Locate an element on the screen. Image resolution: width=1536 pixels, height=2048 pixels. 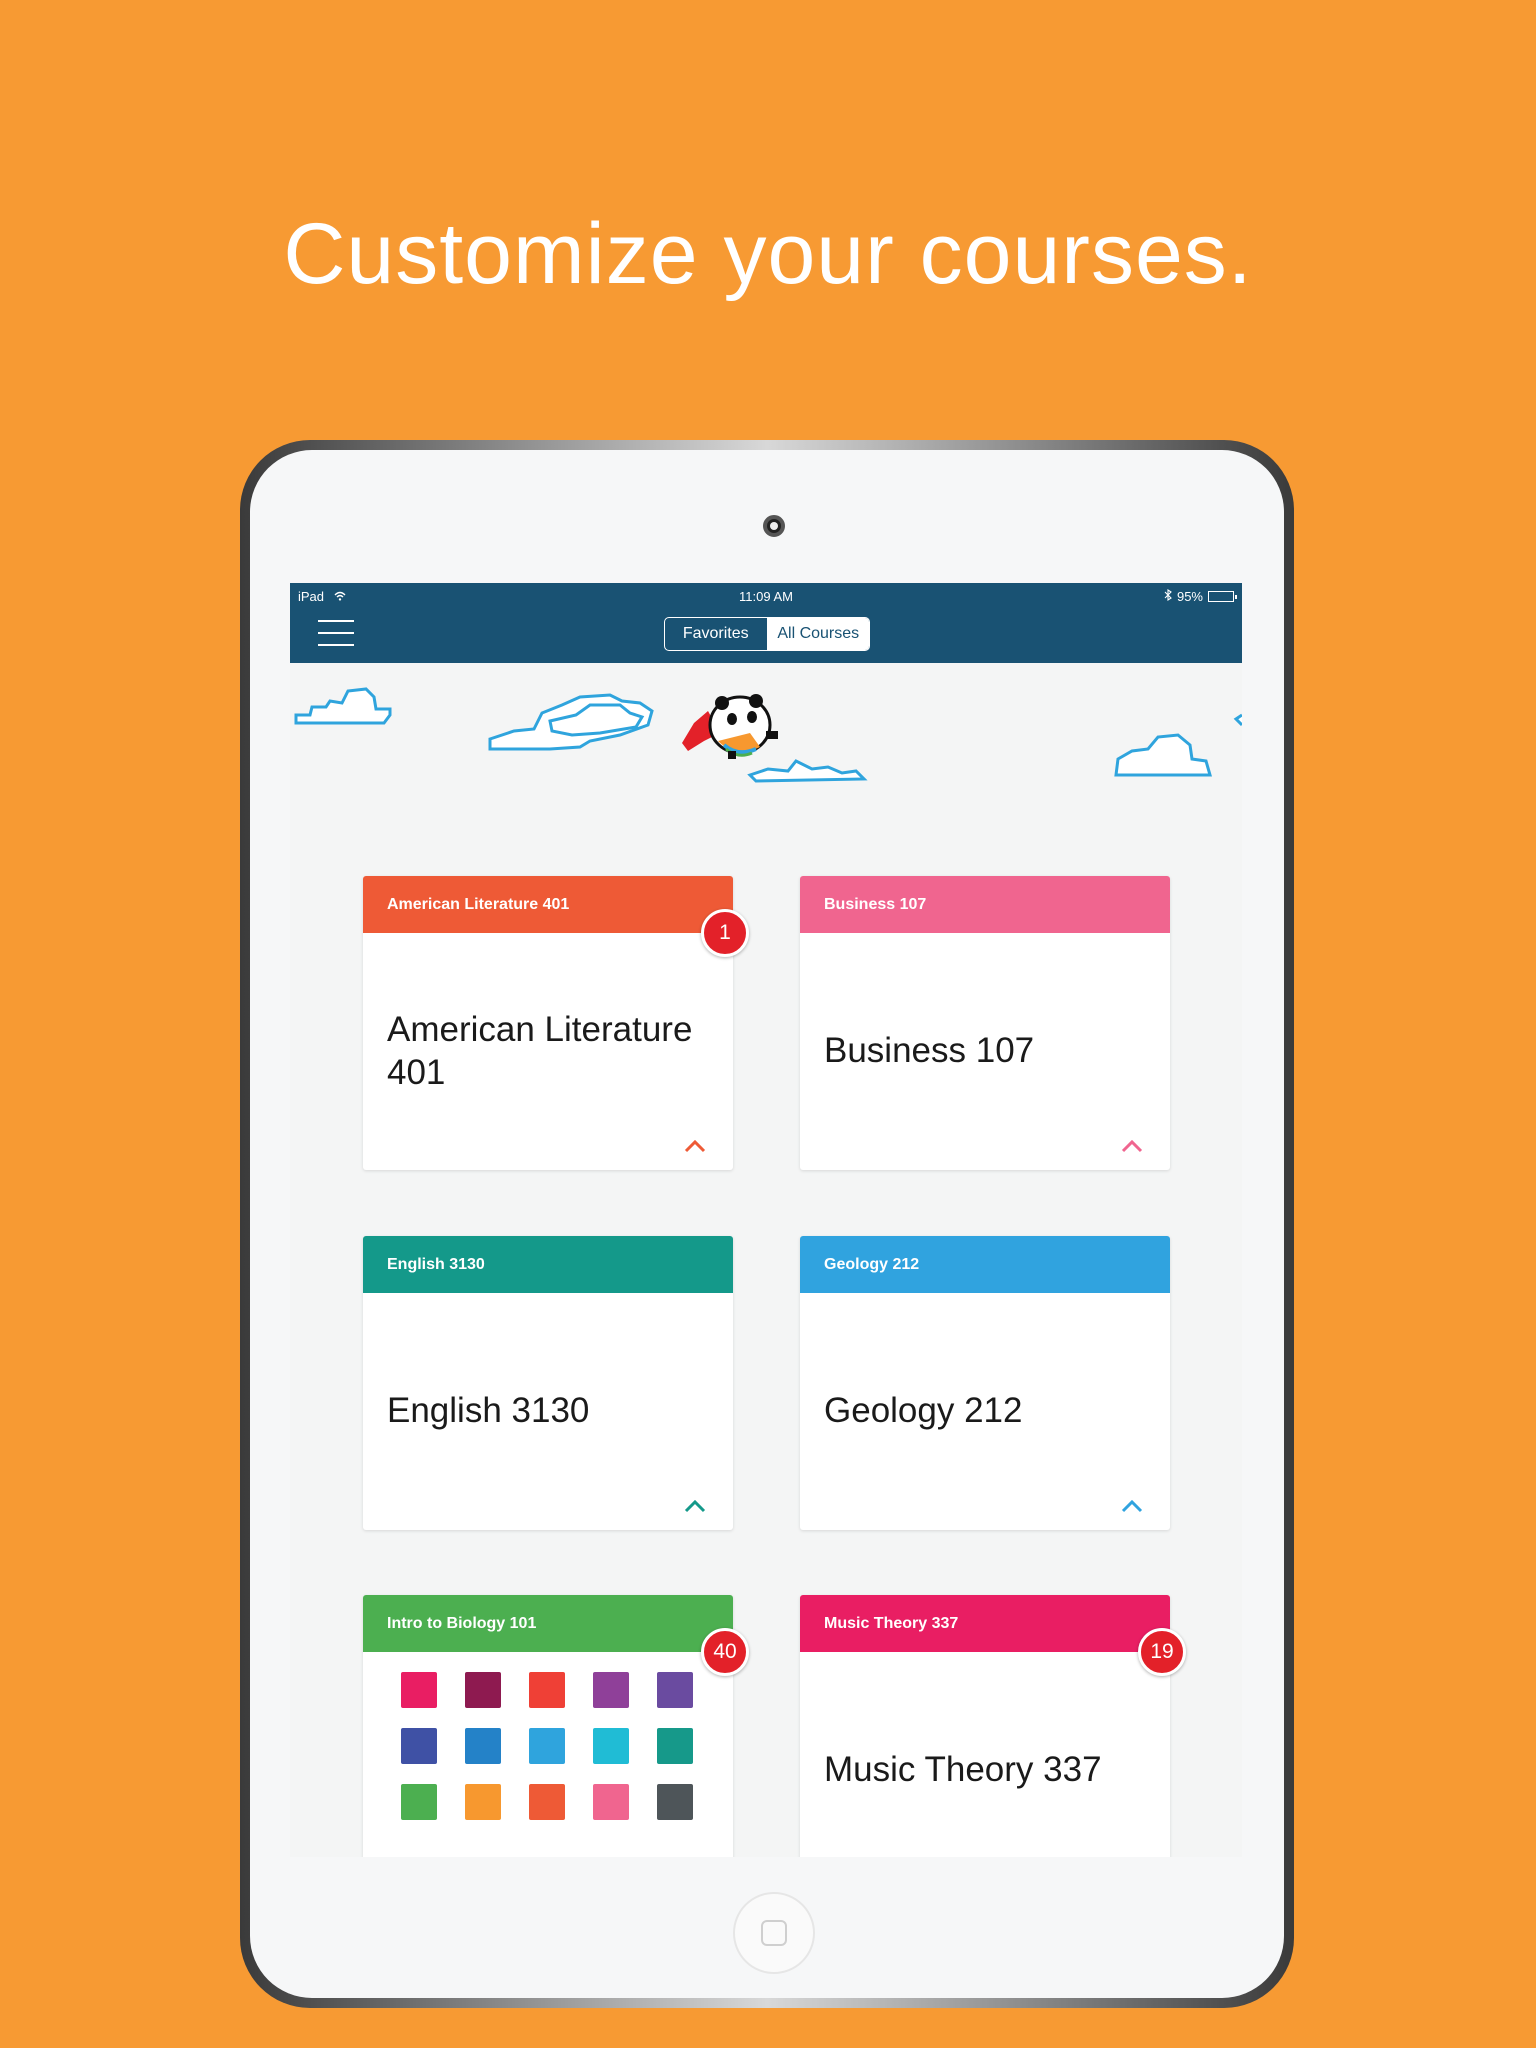
course-card-header: American Literature 401 is located at coordinates (548, 904).